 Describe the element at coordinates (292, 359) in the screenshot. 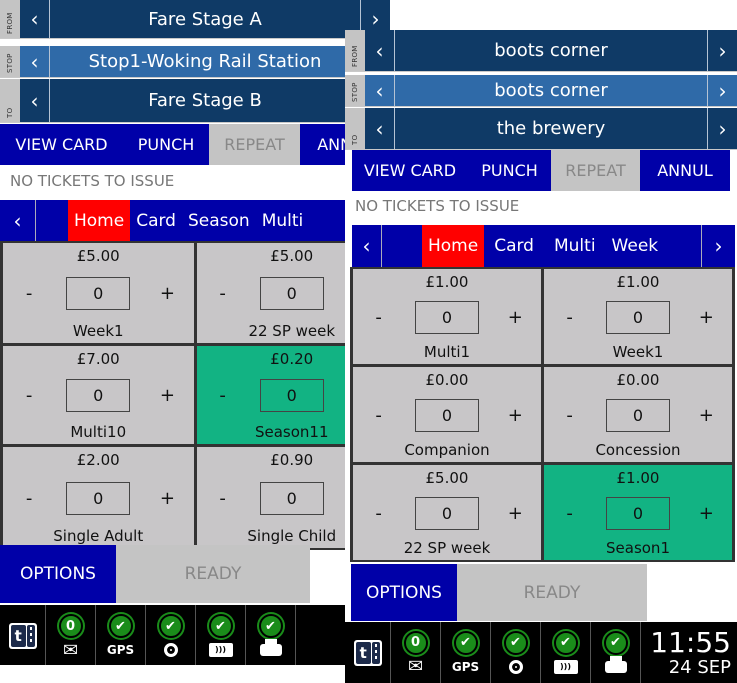

I see `ticket-price: £0.20` at that location.